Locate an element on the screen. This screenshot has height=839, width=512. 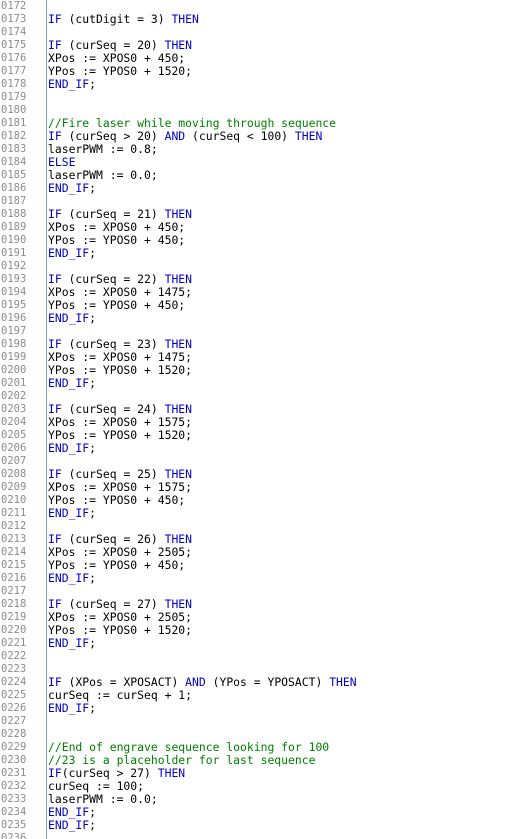
code-line: 0221 END_IF; is located at coordinates (256, 643).